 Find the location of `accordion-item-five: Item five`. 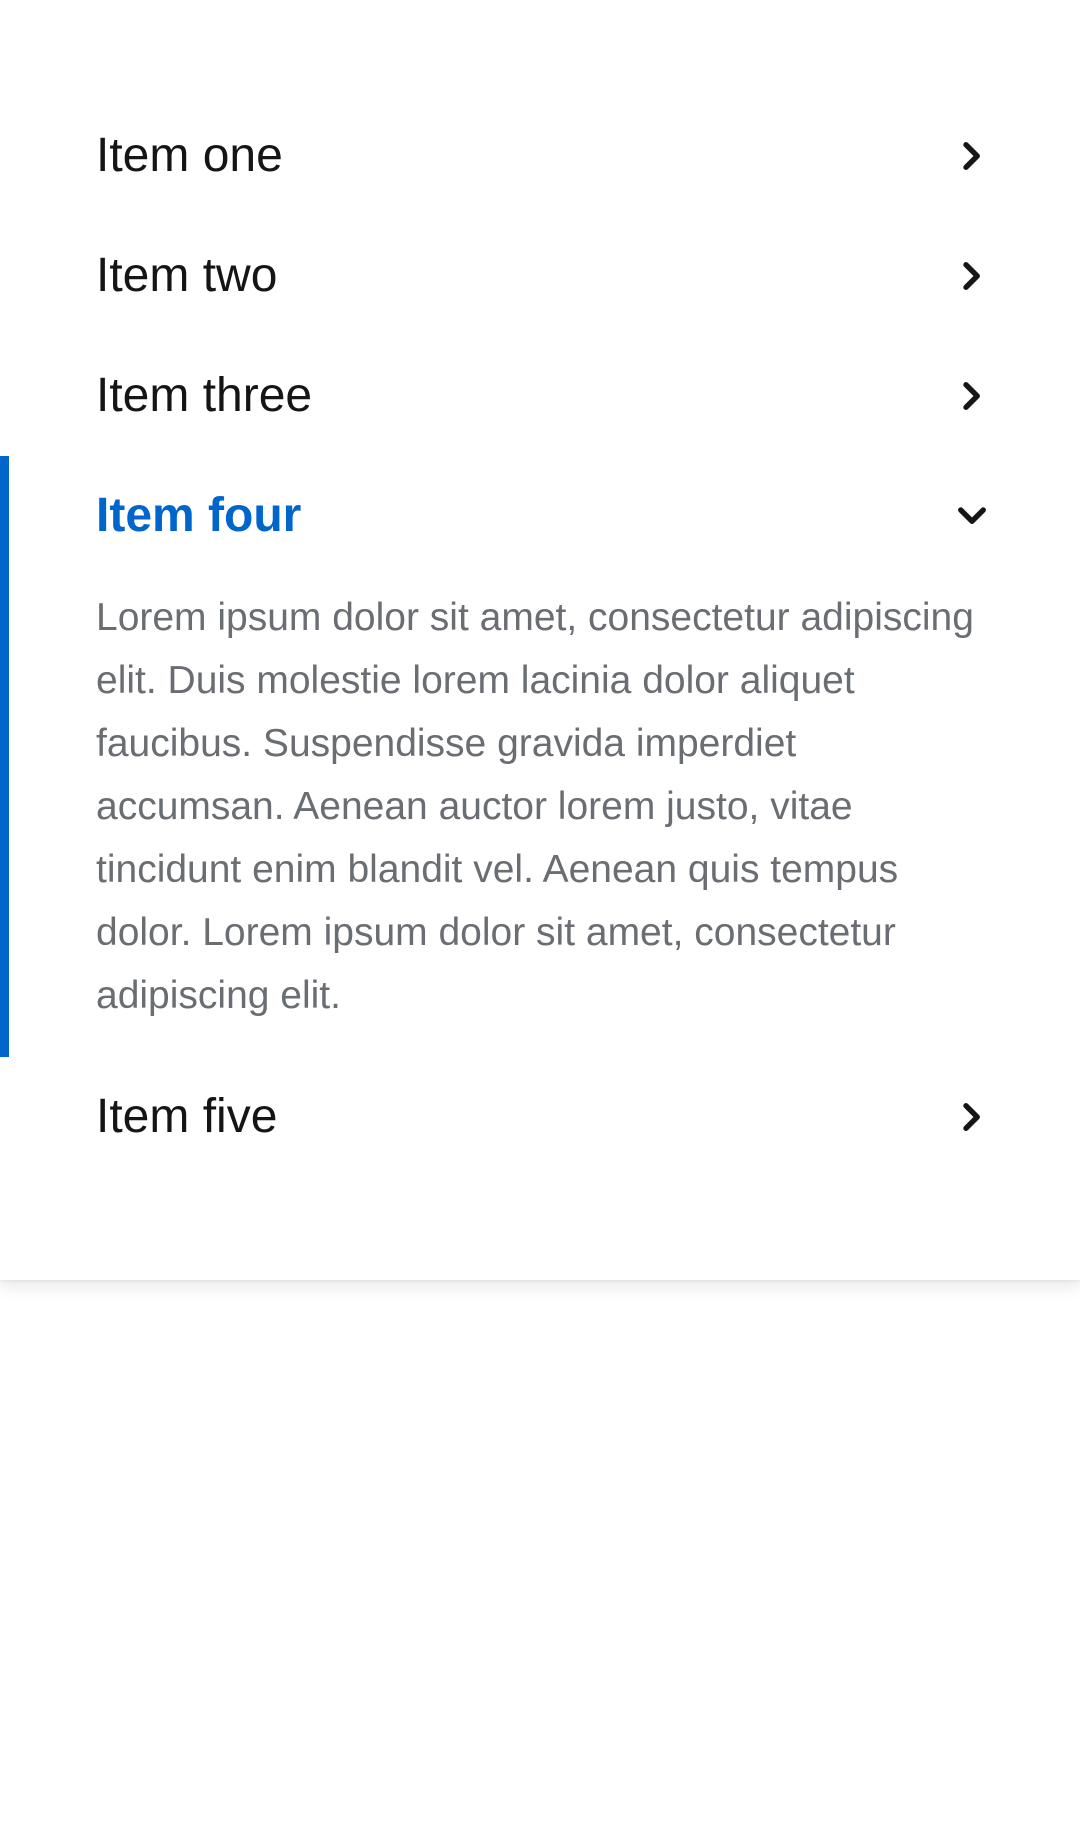

accordion-item-five: Item five is located at coordinates (540, 1117).